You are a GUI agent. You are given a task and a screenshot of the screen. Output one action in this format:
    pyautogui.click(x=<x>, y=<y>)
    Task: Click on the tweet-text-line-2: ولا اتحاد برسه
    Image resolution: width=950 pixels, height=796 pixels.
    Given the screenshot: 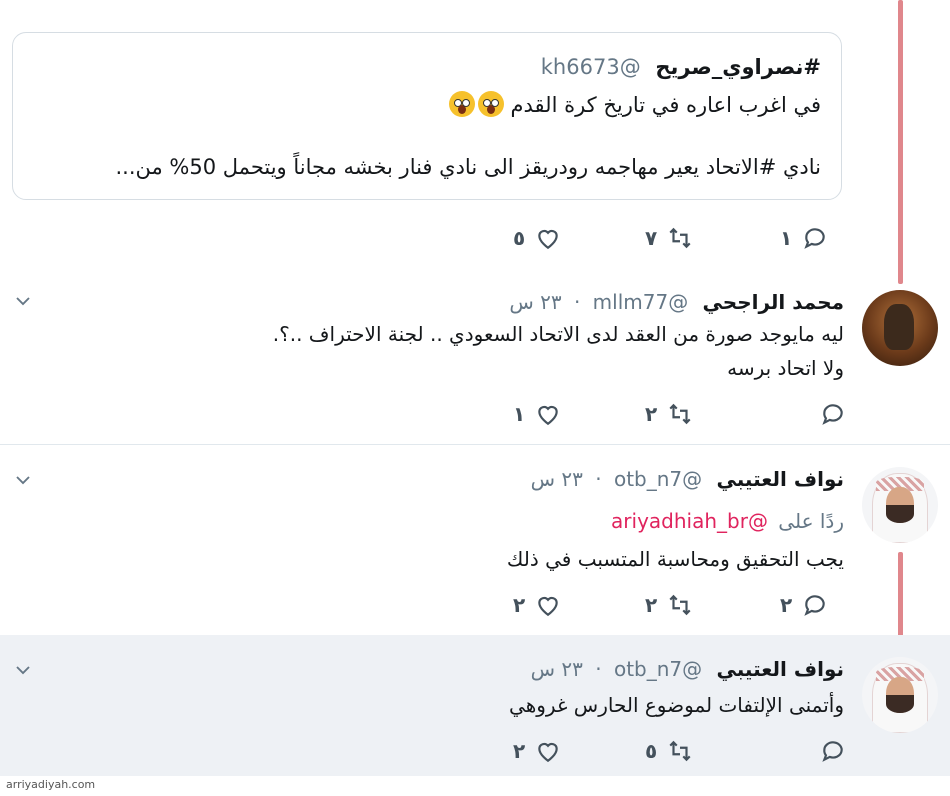 What is the action you would take?
    pyautogui.click(x=785, y=368)
    